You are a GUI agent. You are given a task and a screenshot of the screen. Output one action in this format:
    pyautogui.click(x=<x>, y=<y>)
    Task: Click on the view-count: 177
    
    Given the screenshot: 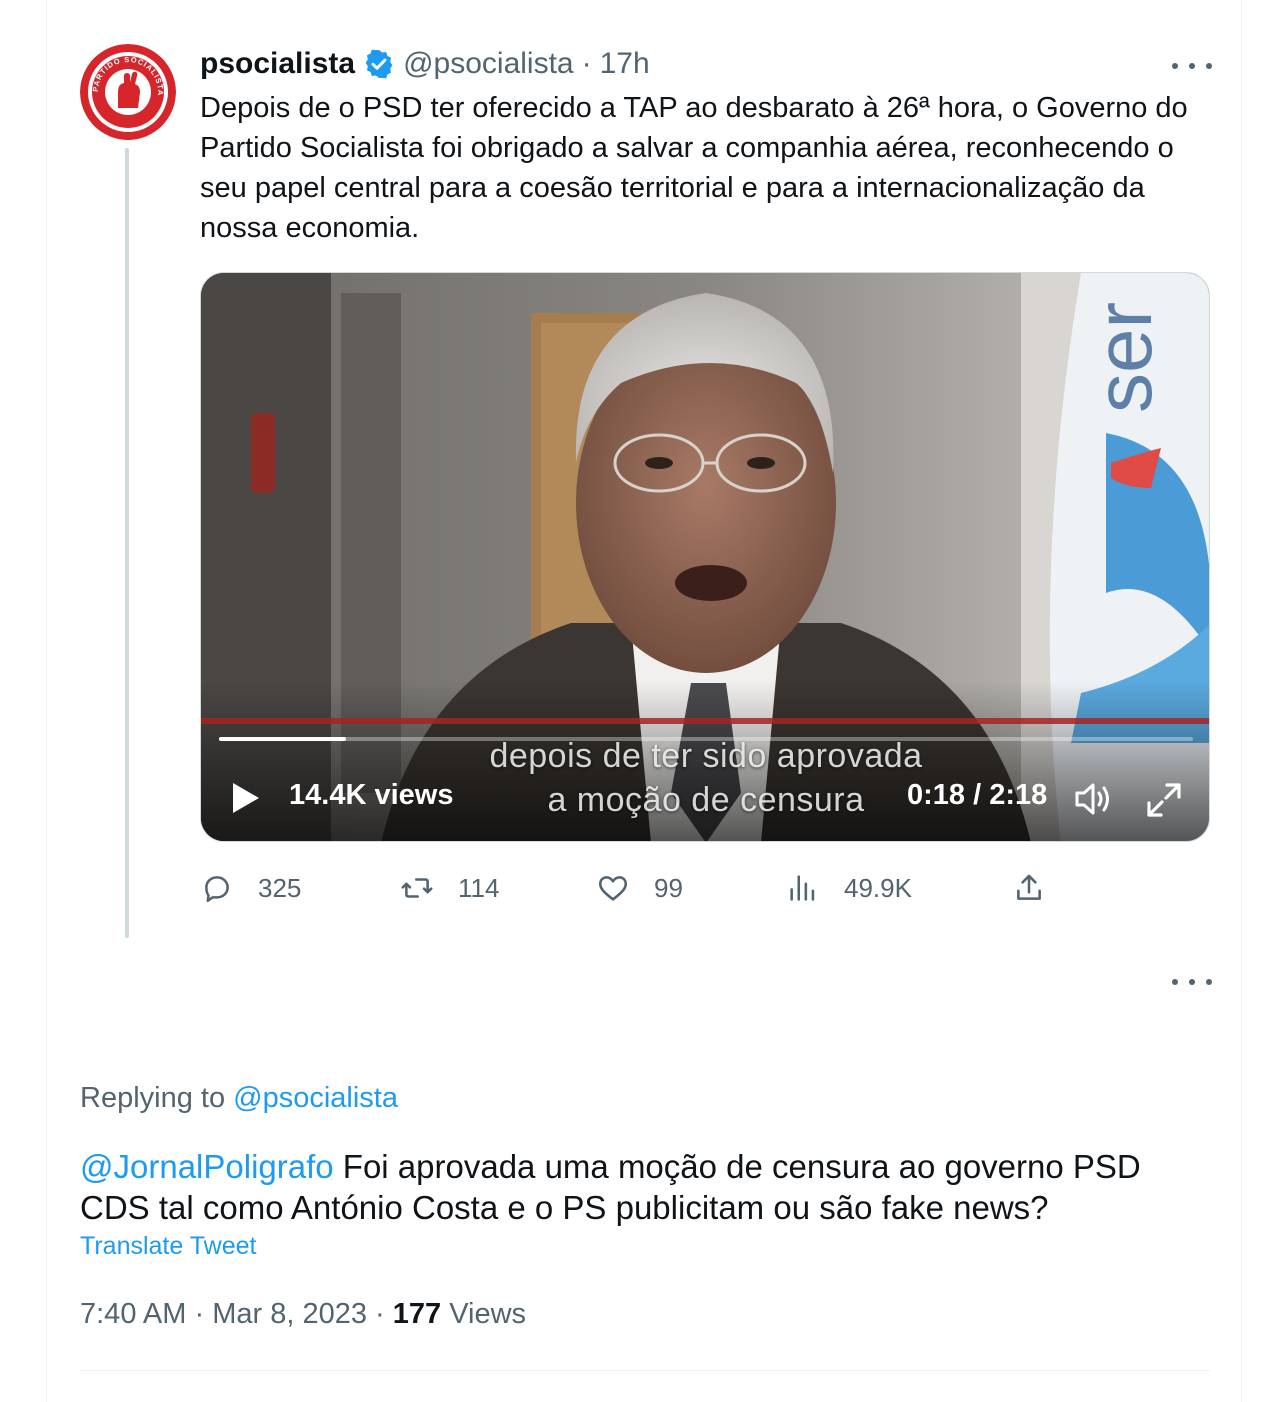 What is the action you would take?
    pyautogui.click(x=417, y=1314)
    